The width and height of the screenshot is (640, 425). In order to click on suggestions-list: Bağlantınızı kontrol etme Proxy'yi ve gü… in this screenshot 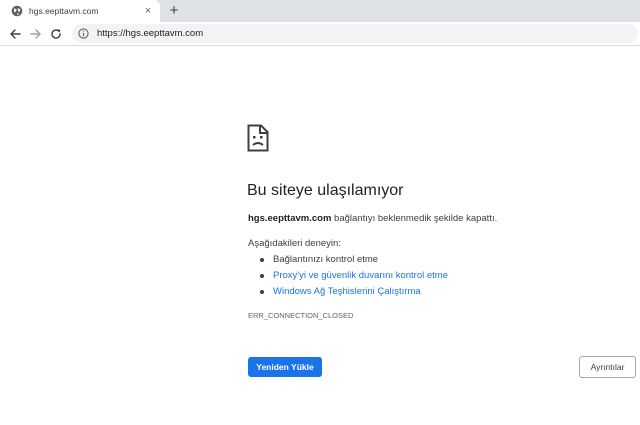, I will do `click(348, 277)`.